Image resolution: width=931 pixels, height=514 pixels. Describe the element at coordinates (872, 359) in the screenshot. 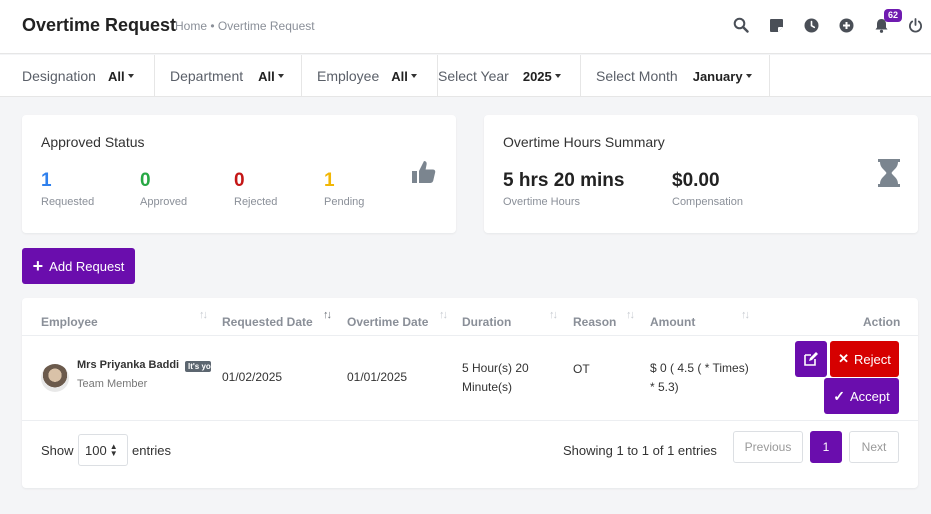

I see `reject-label: Reject` at that location.